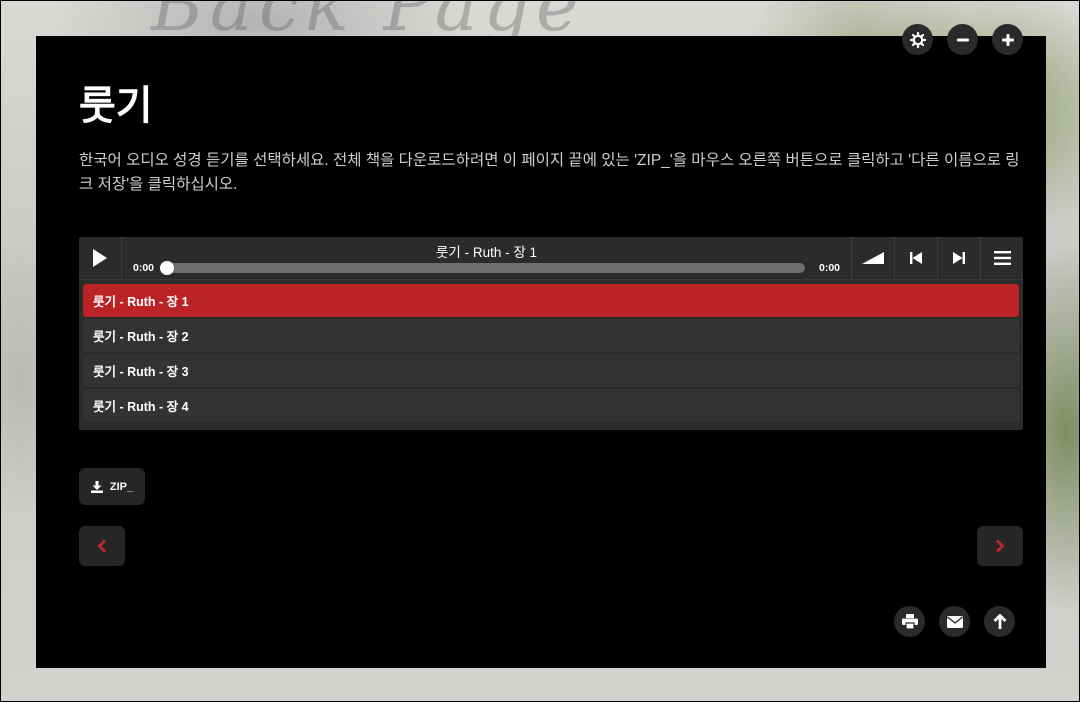 This screenshot has width=1080, height=702. I want to click on playlist-menu-button, so click(1001, 258).